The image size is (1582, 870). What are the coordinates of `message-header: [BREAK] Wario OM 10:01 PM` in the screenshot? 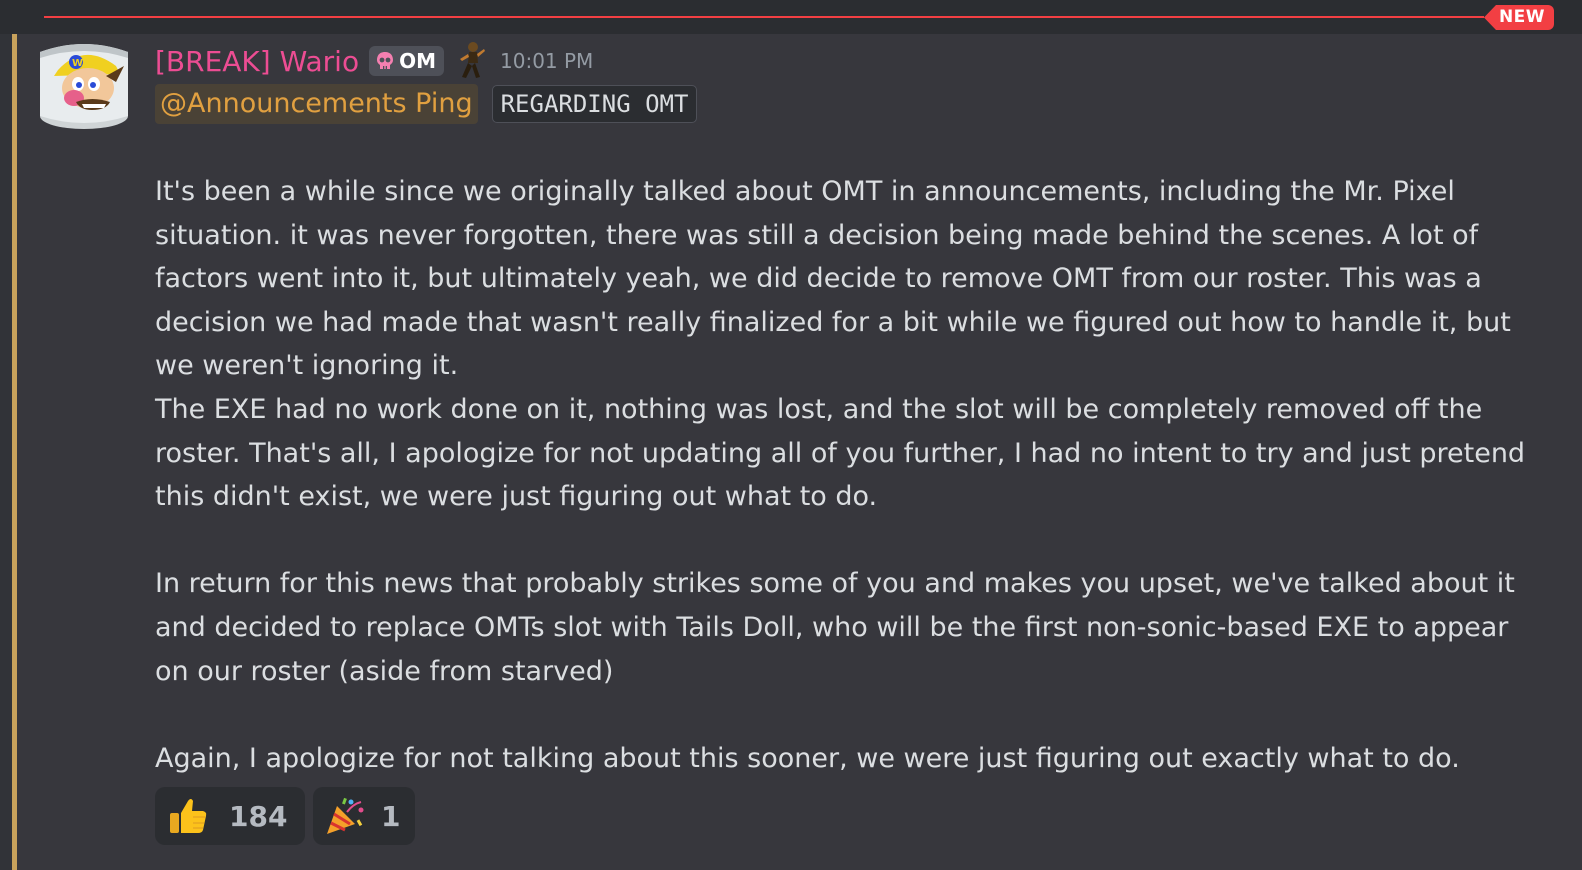 It's located at (374, 61).